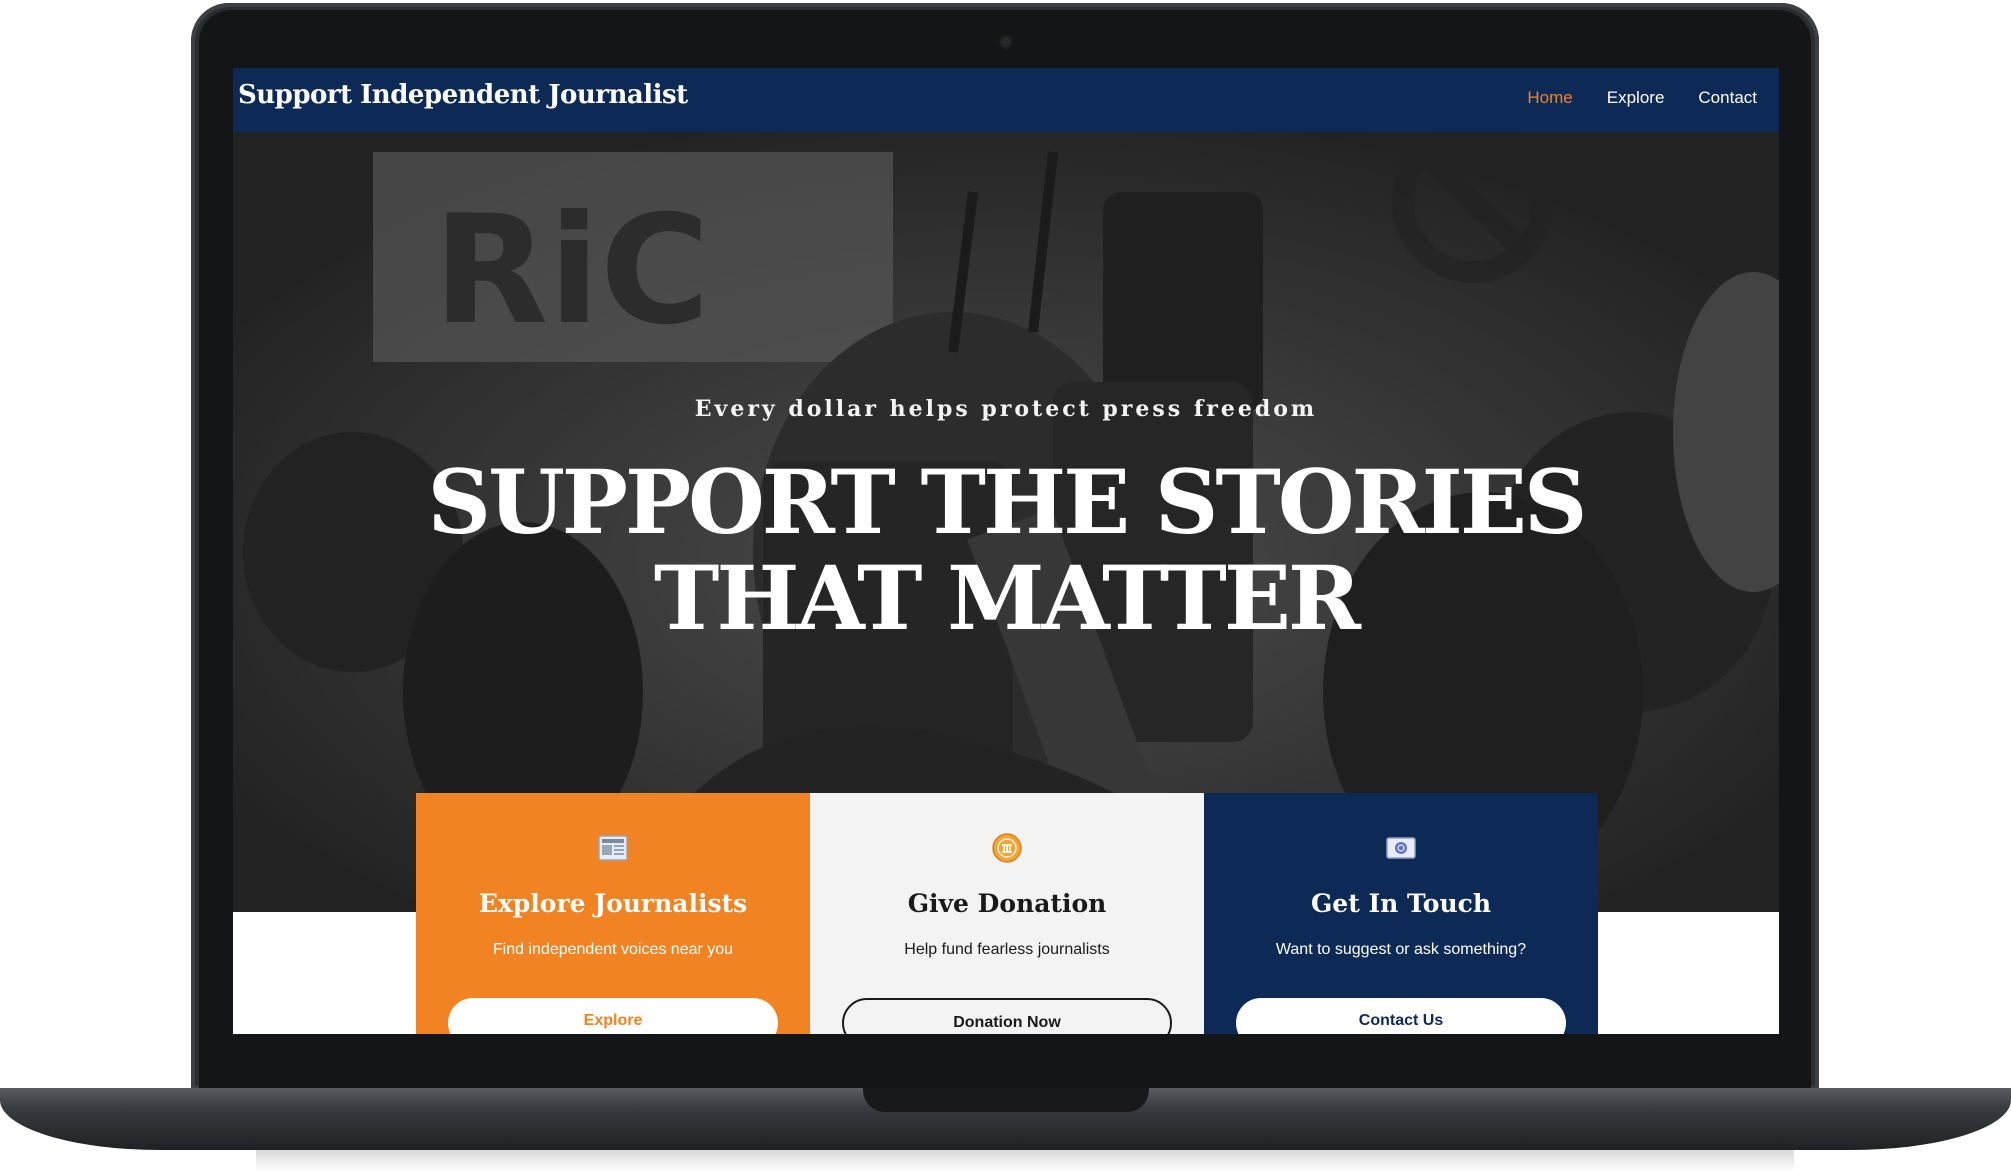 The image size is (2011, 1171). I want to click on explore-button: Explore, so click(613, 1016).